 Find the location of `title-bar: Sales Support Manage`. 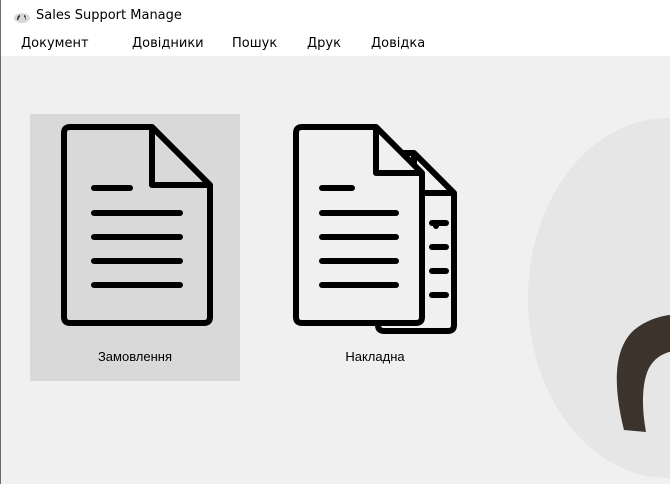

title-bar: Sales Support Manage is located at coordinates (335, 16).